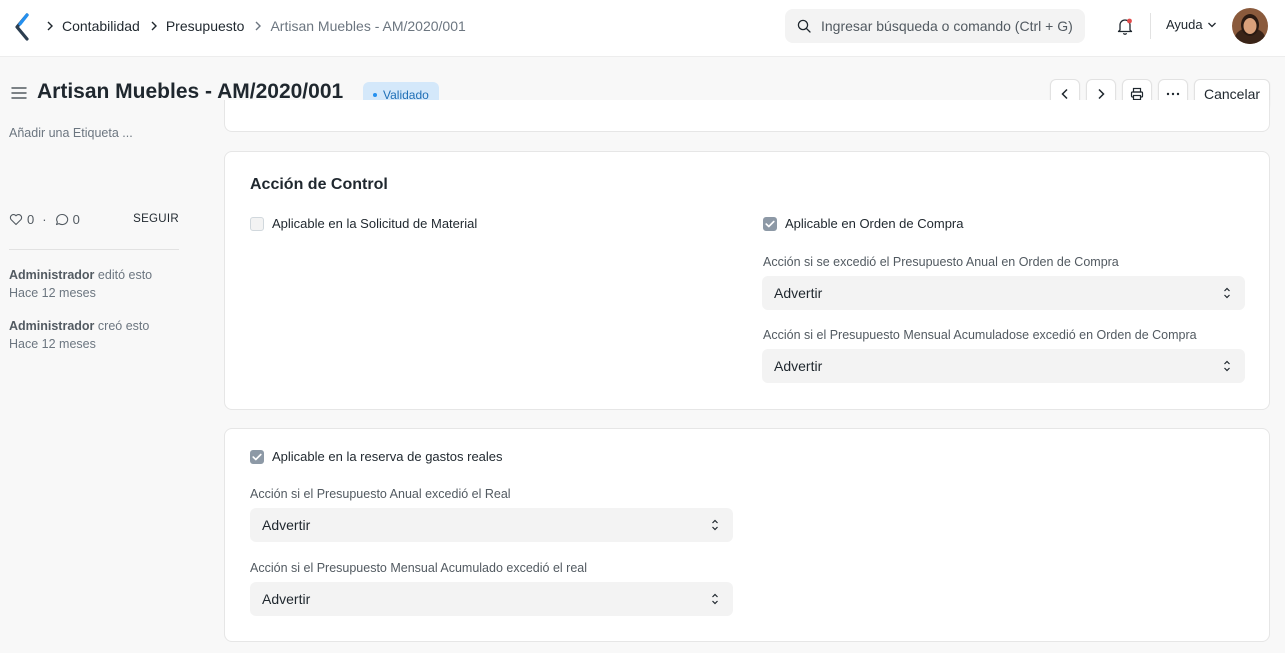 The height and width of the screenshot is (653, 1285). Describe the element at coordinates (205, 26) in the screenshot. I see `breadcrumb-presupuesto: Presupuesto` at that location.